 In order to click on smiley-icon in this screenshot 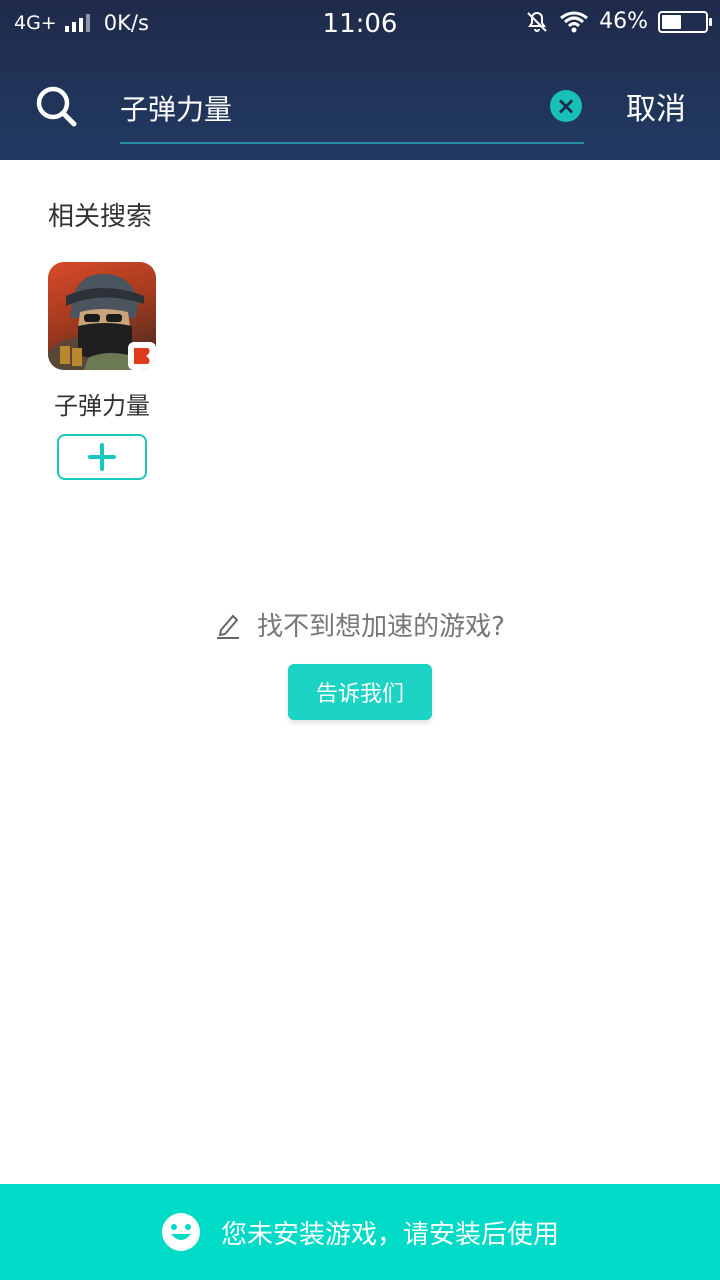, I will do `click(180, 1232)`.